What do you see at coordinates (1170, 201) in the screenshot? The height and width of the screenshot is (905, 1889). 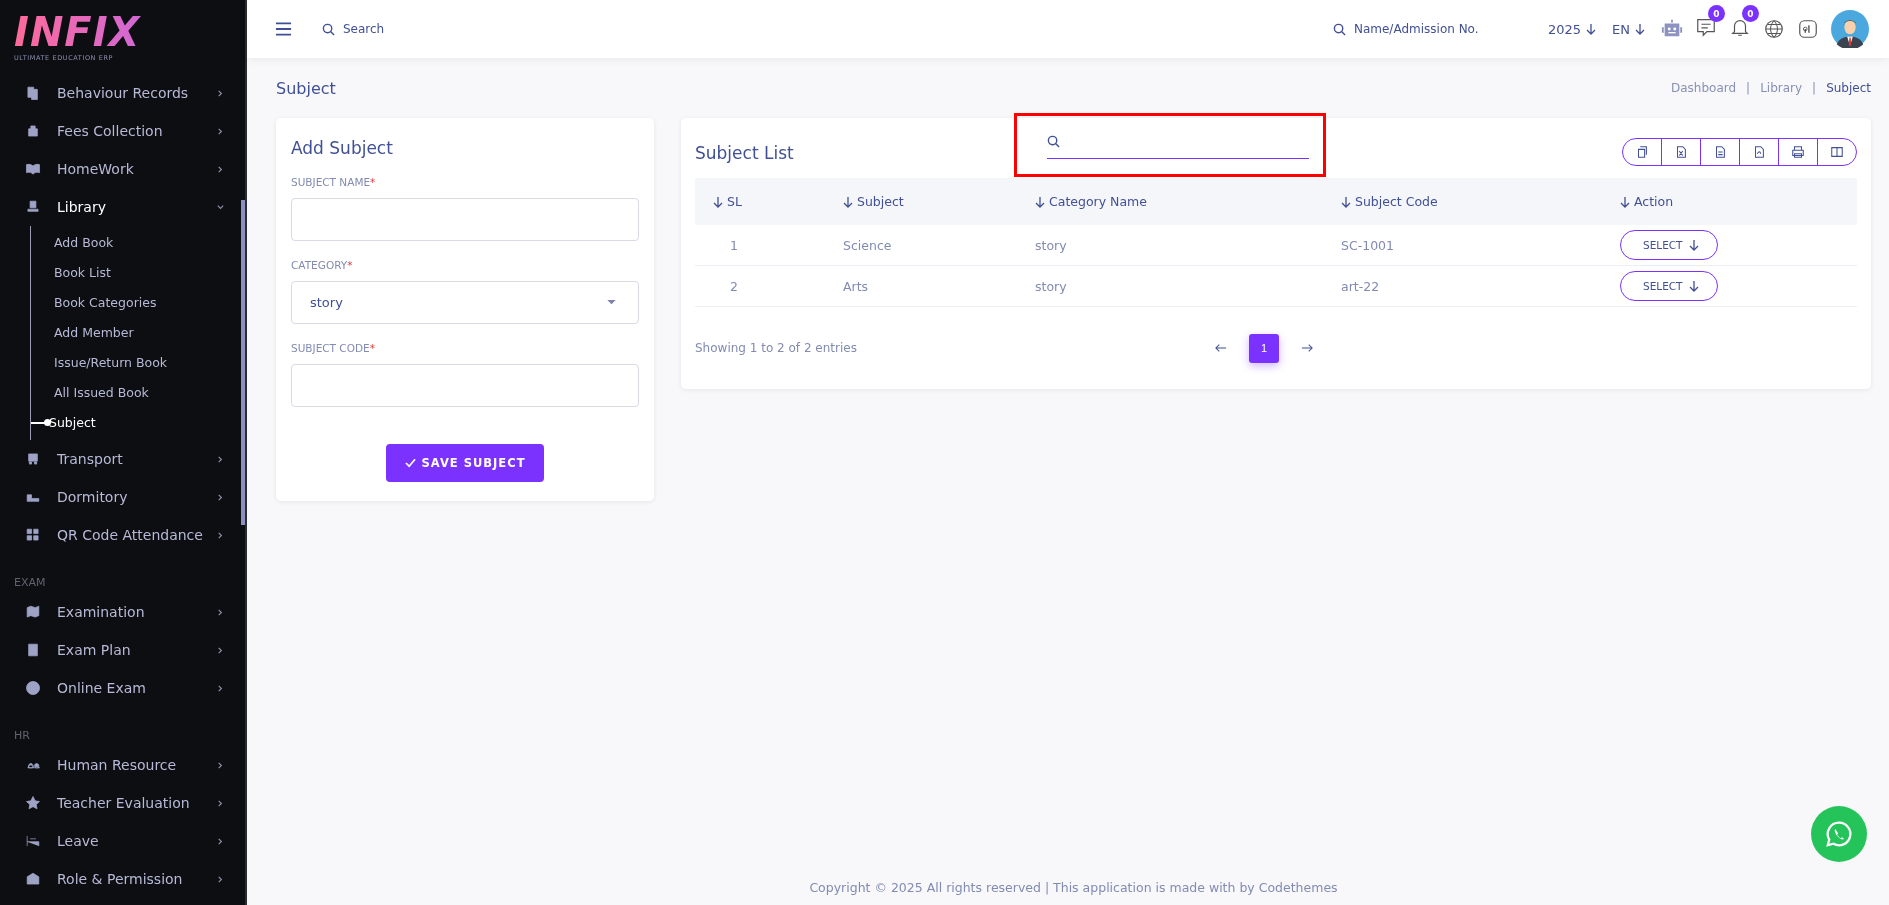 I see `column-header: Category Name` at bounding box center [1170, 201].